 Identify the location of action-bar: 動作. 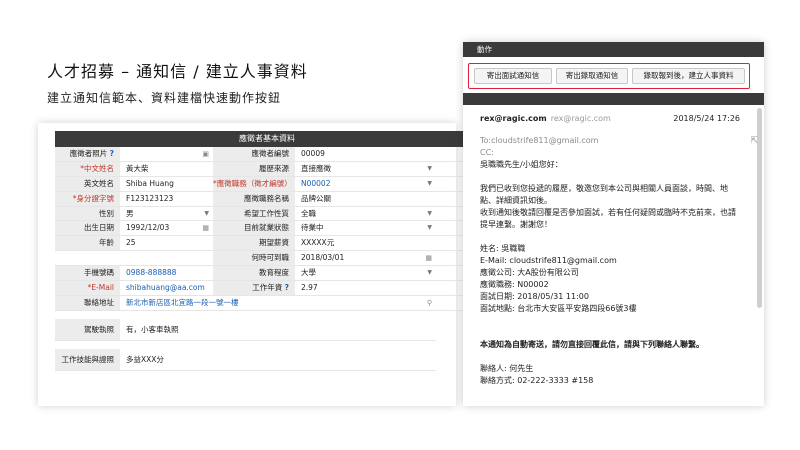
(613, 49).